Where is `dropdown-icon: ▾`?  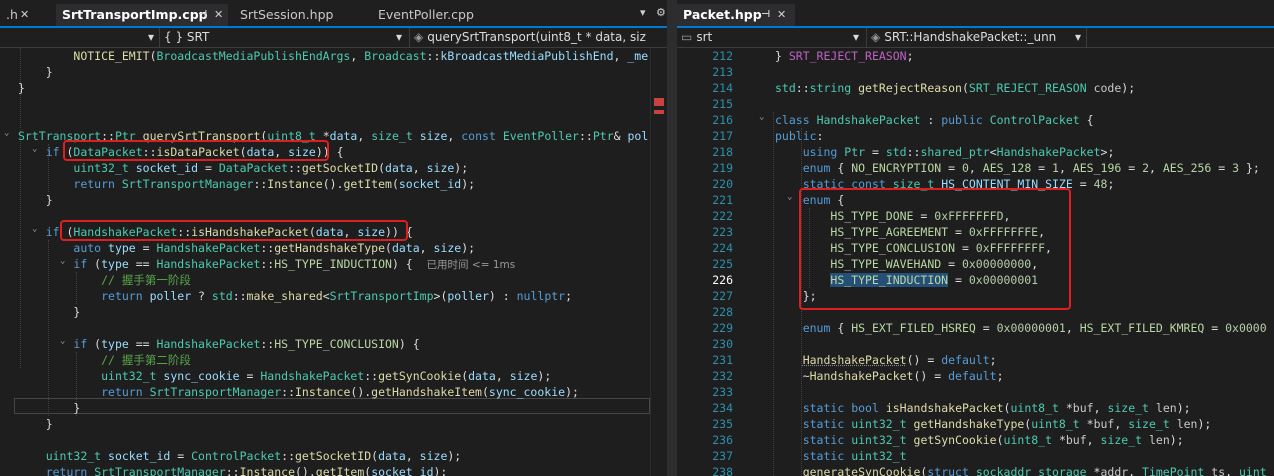
dropdown-icon: ▾ is located at coordinates (643, 12).